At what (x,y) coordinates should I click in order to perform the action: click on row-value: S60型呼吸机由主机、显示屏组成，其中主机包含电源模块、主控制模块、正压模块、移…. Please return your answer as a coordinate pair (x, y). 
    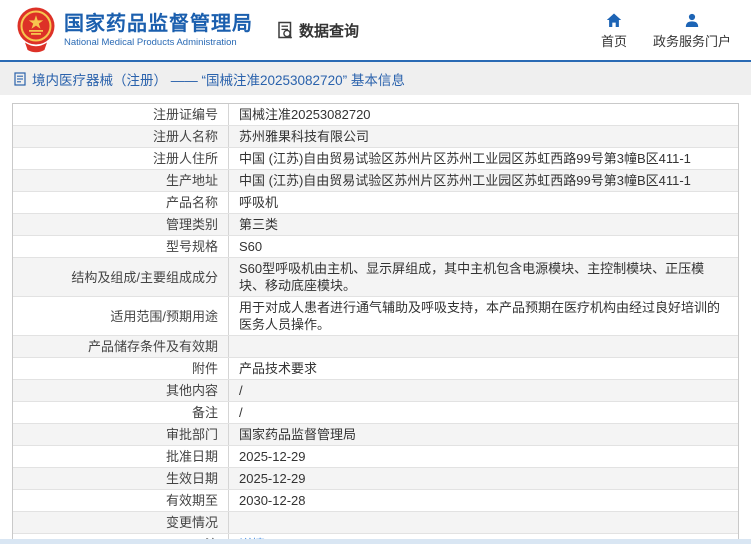
    Looking at the image, I should click on (472, 277).